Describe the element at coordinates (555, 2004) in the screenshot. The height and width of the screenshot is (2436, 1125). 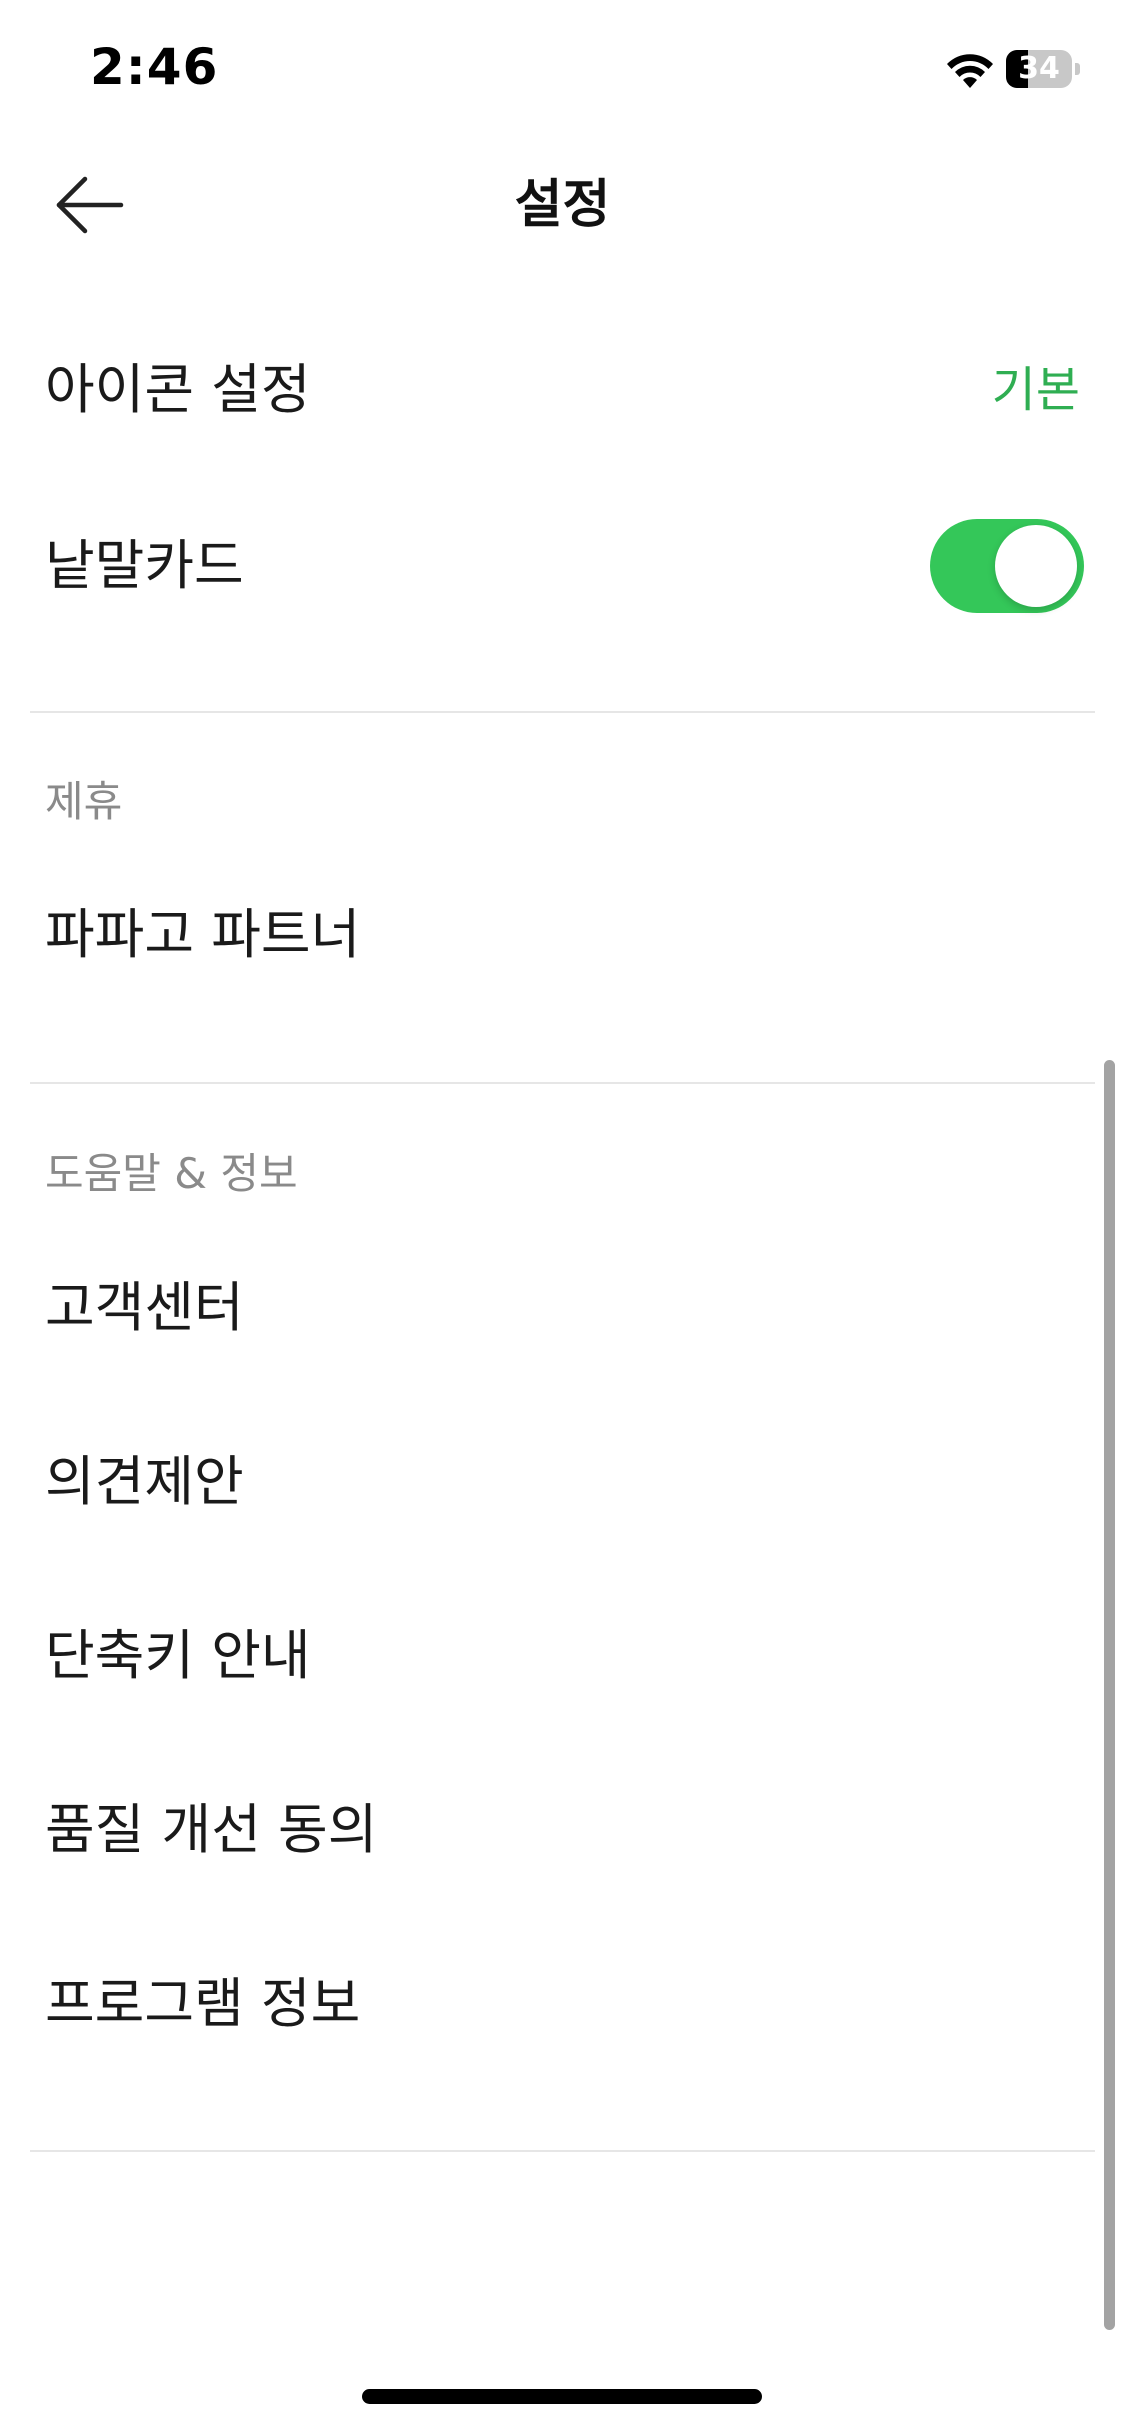
I see `list-item-program-info: 프로그램 정보` at that location.